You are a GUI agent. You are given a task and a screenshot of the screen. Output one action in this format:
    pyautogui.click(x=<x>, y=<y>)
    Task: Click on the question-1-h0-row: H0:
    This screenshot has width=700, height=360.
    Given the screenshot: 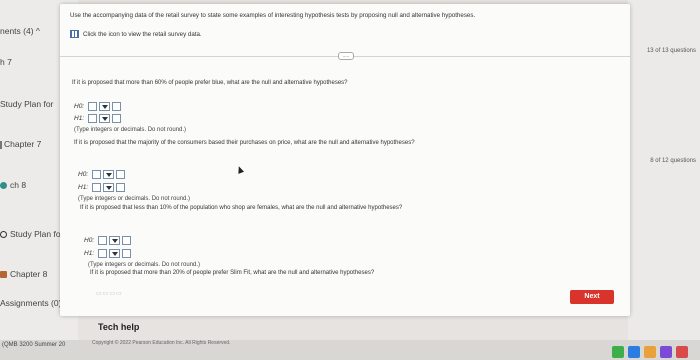 What is the action you would take?
    pyautogui.click(x=97, y=106)
    